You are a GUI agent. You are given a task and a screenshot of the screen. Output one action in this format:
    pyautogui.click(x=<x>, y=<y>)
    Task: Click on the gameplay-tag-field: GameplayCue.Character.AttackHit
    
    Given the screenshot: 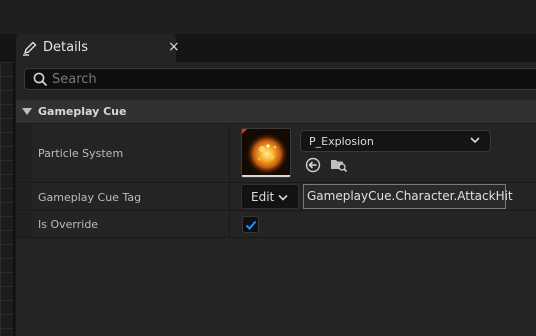 What is the action you would take?
    pyautogui.click(x=408, y=196)
    